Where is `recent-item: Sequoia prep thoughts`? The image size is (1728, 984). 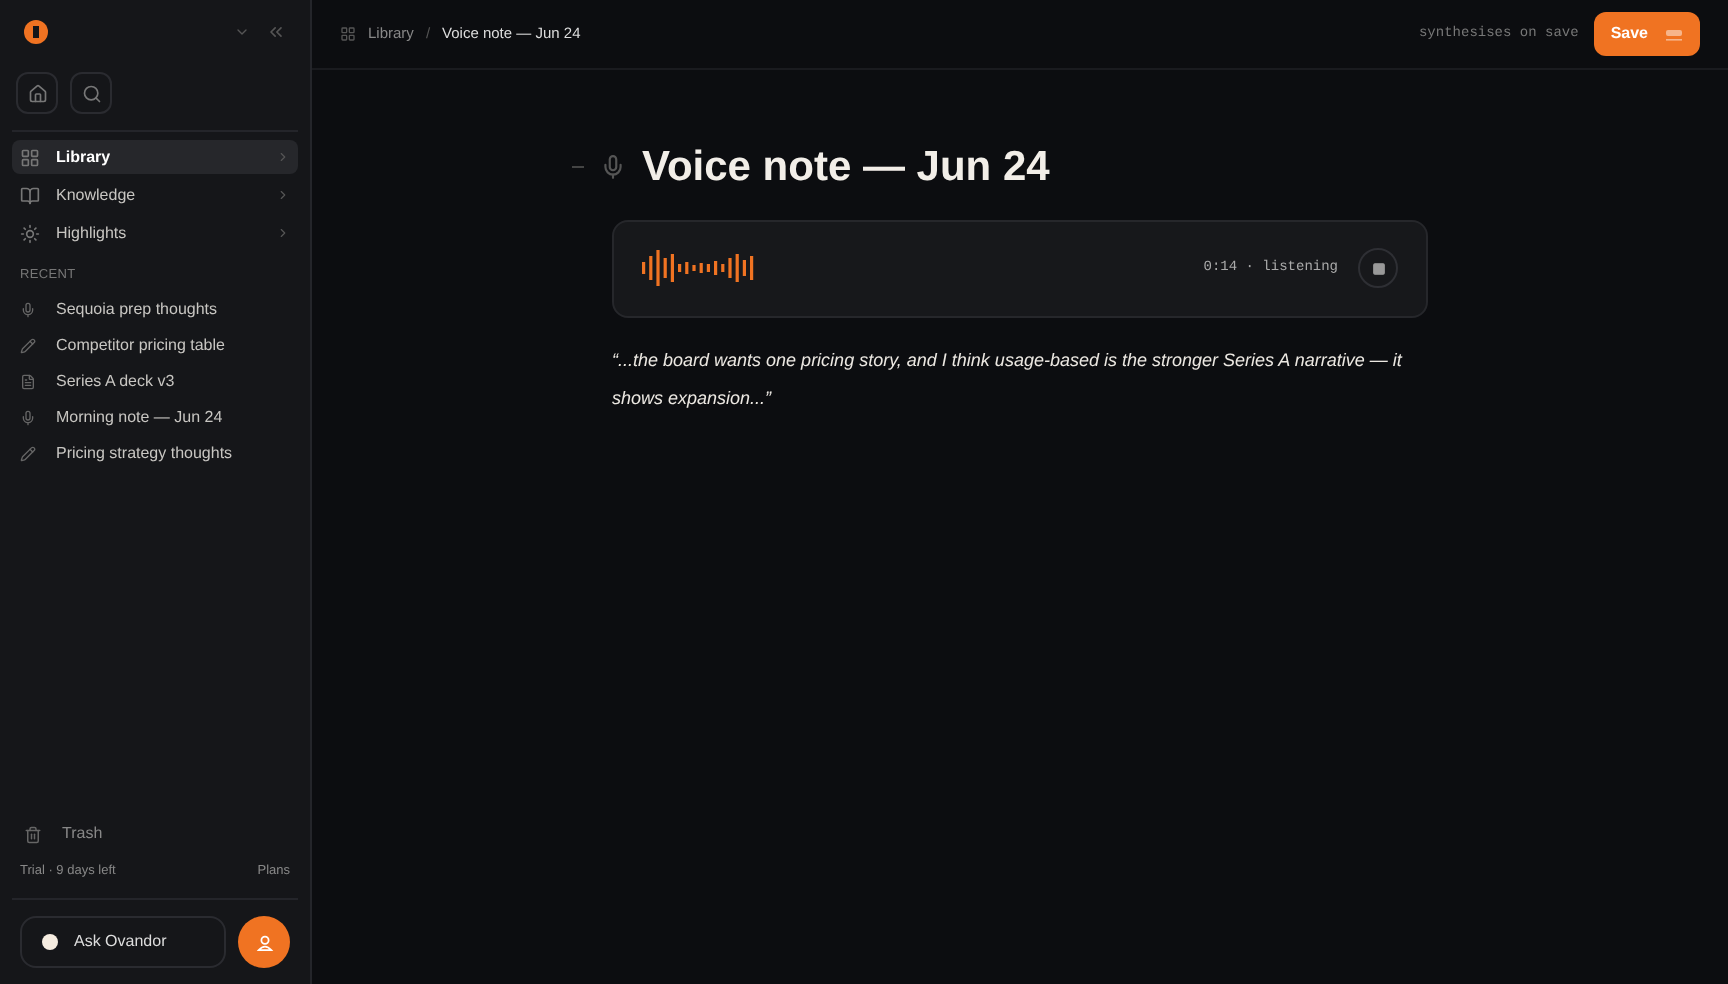
recent-item: Sequoia prep thoughts is located at coordinates (137, 309).